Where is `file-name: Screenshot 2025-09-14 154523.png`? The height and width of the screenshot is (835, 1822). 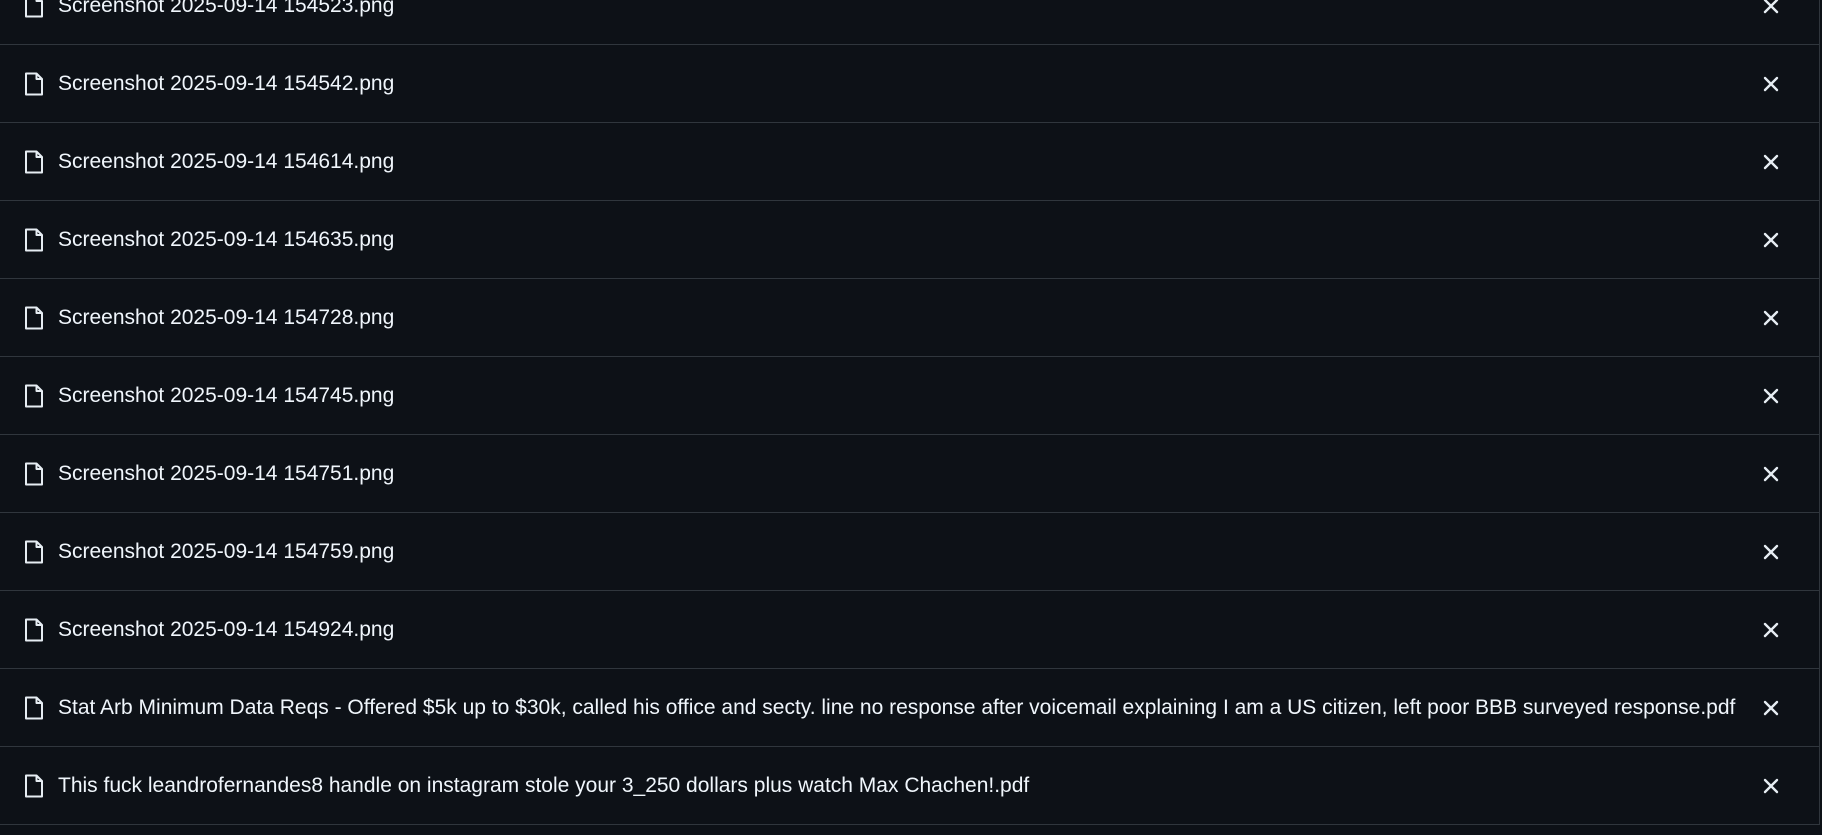 file-name: Screenshot 2025-09-14 154523.png is located at coordinates (226, 8).